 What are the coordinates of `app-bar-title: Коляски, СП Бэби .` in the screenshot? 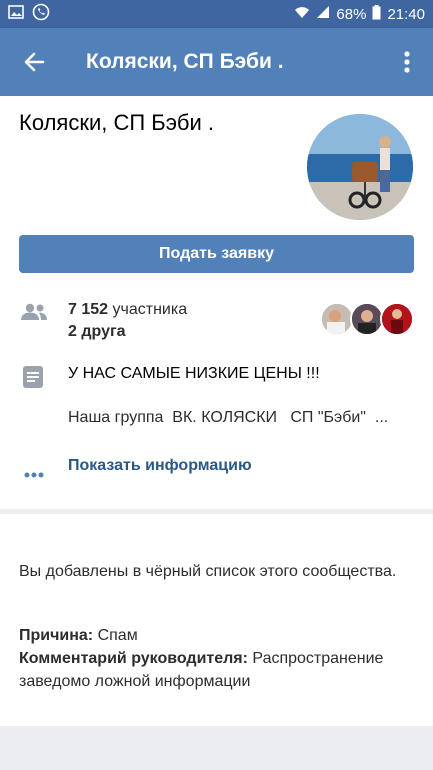 It's located at (185, 61).